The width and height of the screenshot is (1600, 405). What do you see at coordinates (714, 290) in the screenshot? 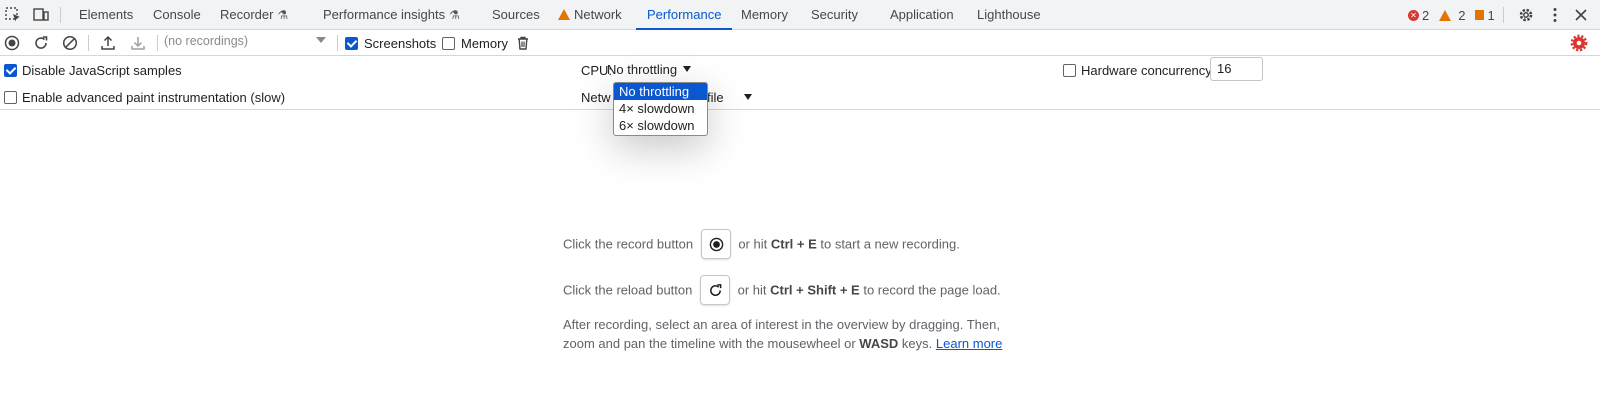
I see `inline-reload-button` at bounding box center [714, 290].